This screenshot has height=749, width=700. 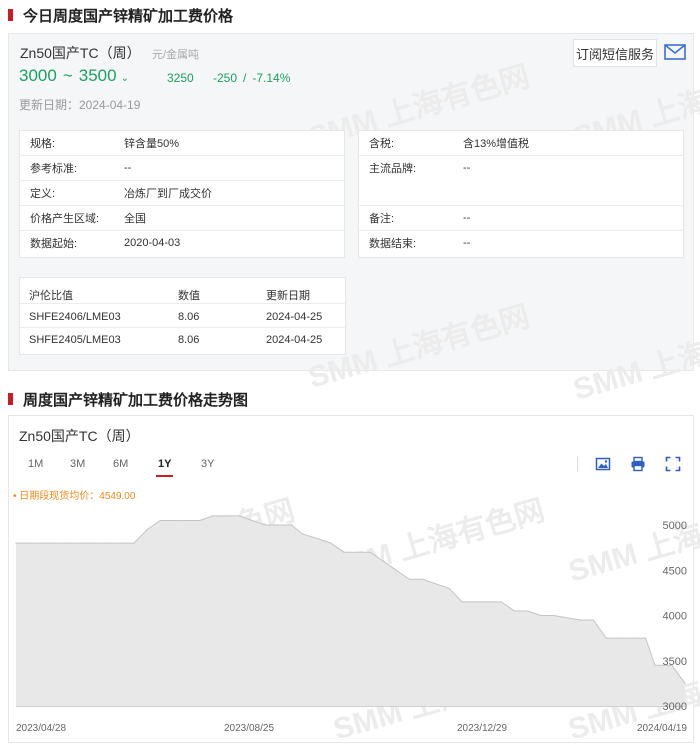 What do you see at coordinates (124, 78) in the screenshot?
I see `chevron-down-icon: ⌄` at bounding box center [124, 78].